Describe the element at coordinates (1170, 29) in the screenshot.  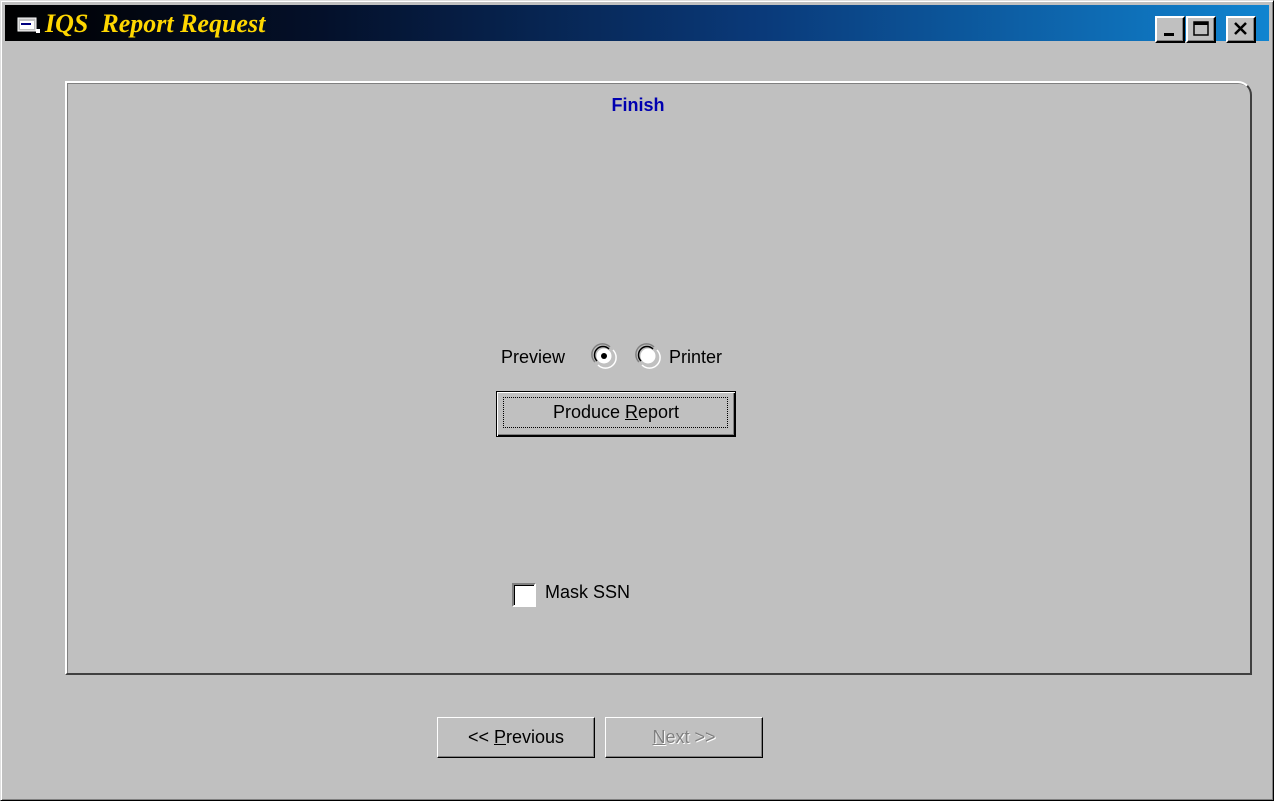
I see `minimize-button` at that location.